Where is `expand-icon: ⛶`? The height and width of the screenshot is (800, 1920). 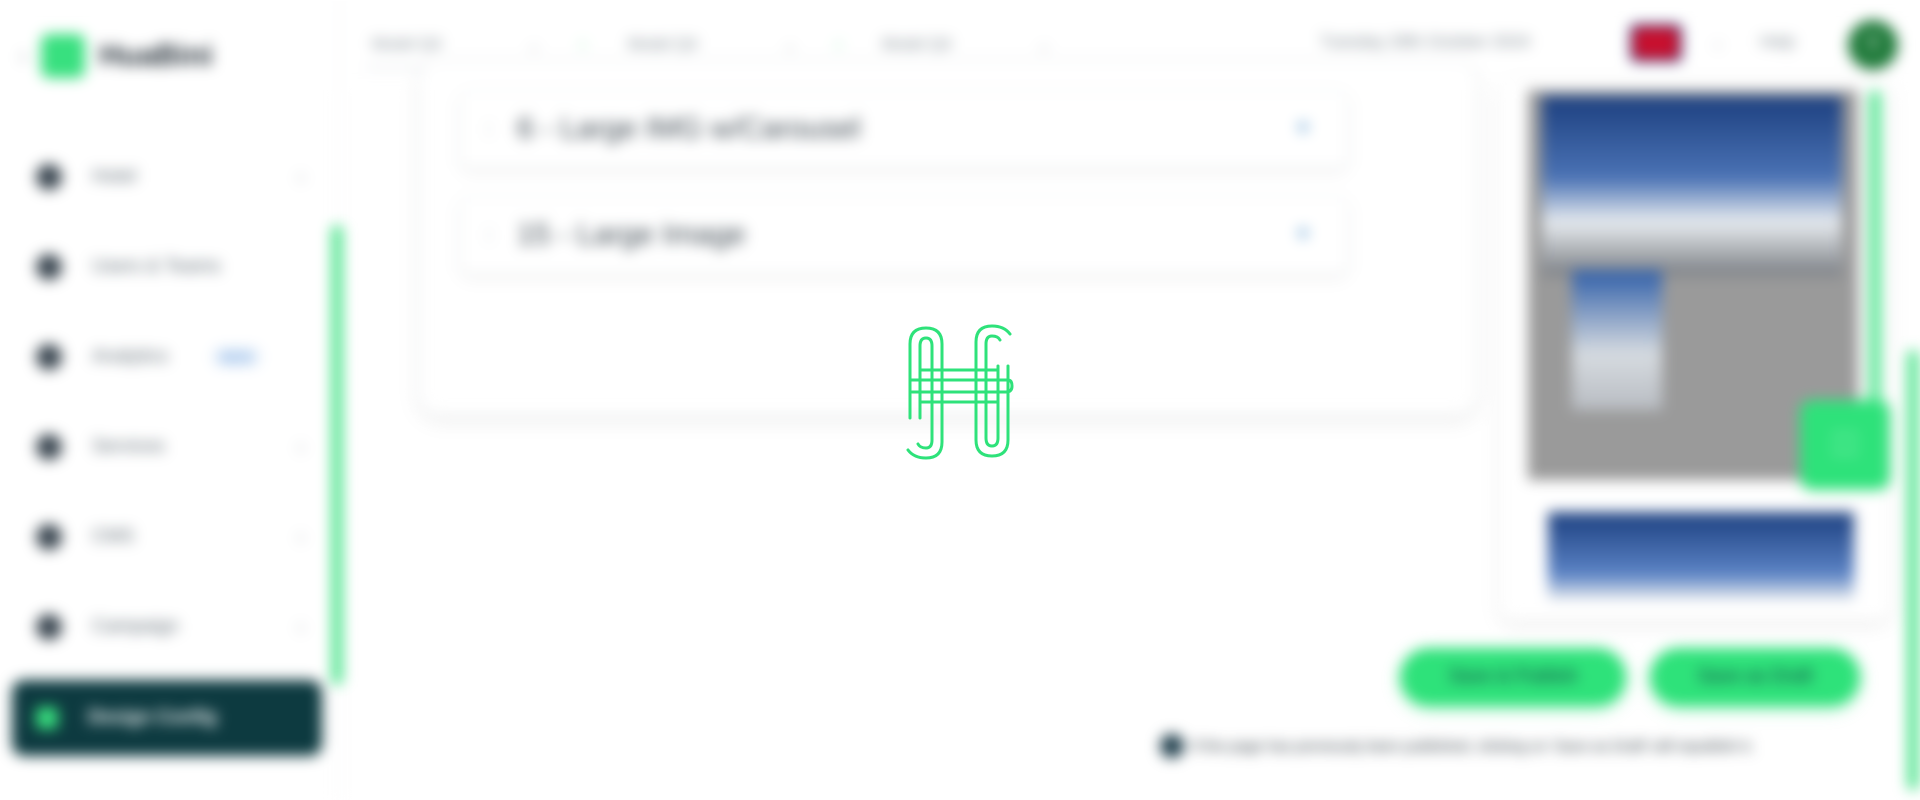
expand-icon: ⛶ is located at coordinates (1845, 444).